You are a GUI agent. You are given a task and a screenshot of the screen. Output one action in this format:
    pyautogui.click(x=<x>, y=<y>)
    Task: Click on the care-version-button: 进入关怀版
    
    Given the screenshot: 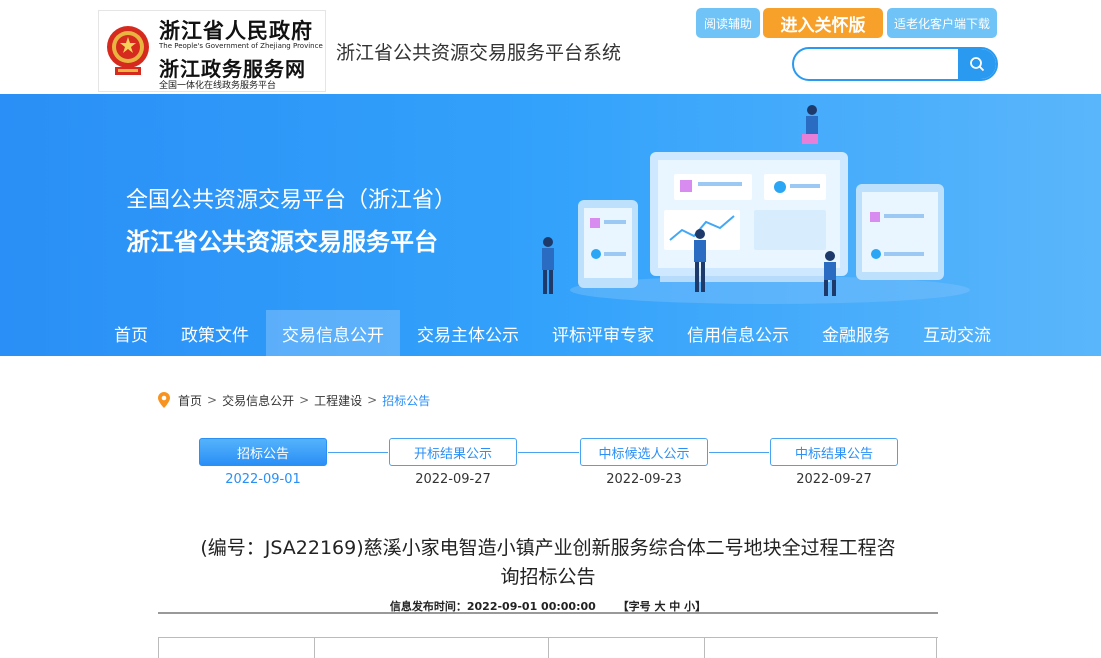 What is the action you would take?
    pyautogui.click(x=823, y=23)
    